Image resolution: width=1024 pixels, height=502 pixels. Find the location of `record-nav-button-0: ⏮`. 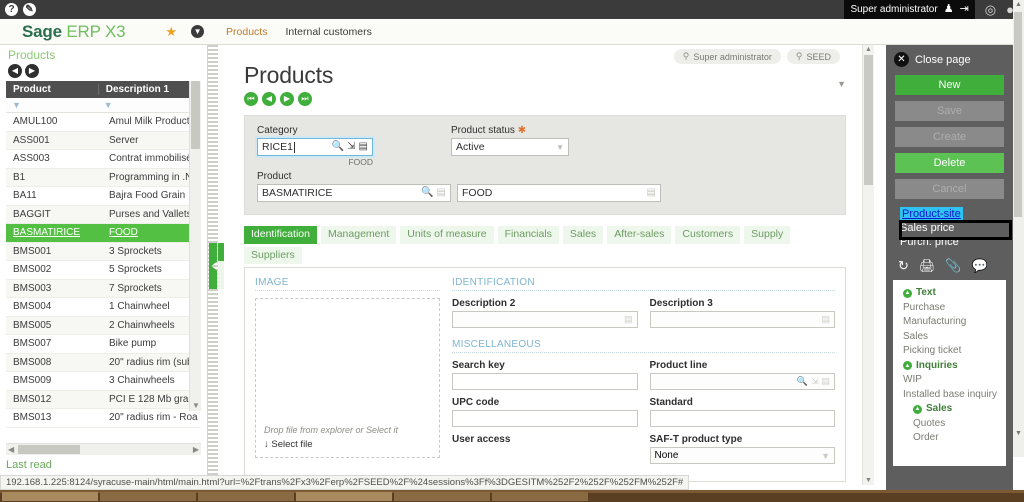

record-nav-button-0: ⏮ is located at coordinates (251, 99).